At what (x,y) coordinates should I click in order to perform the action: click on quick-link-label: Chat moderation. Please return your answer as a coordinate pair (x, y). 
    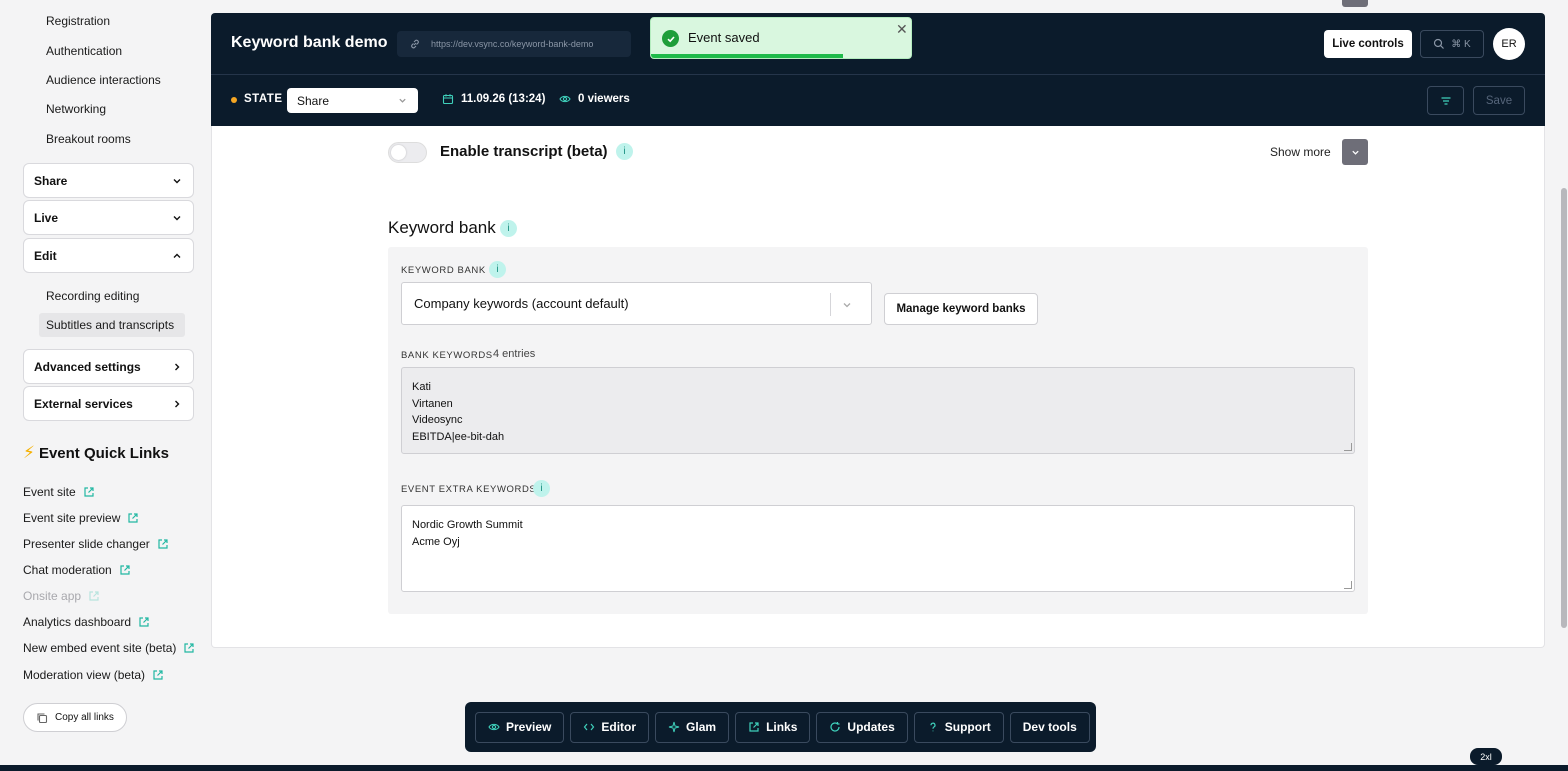
    Looking at the image, I should click on (67, 570).